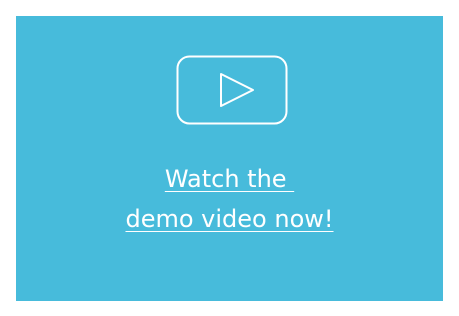 This screenshot has height=316, width=459. I want to click on cta-line-2: demo video now!, so click(229, 219).